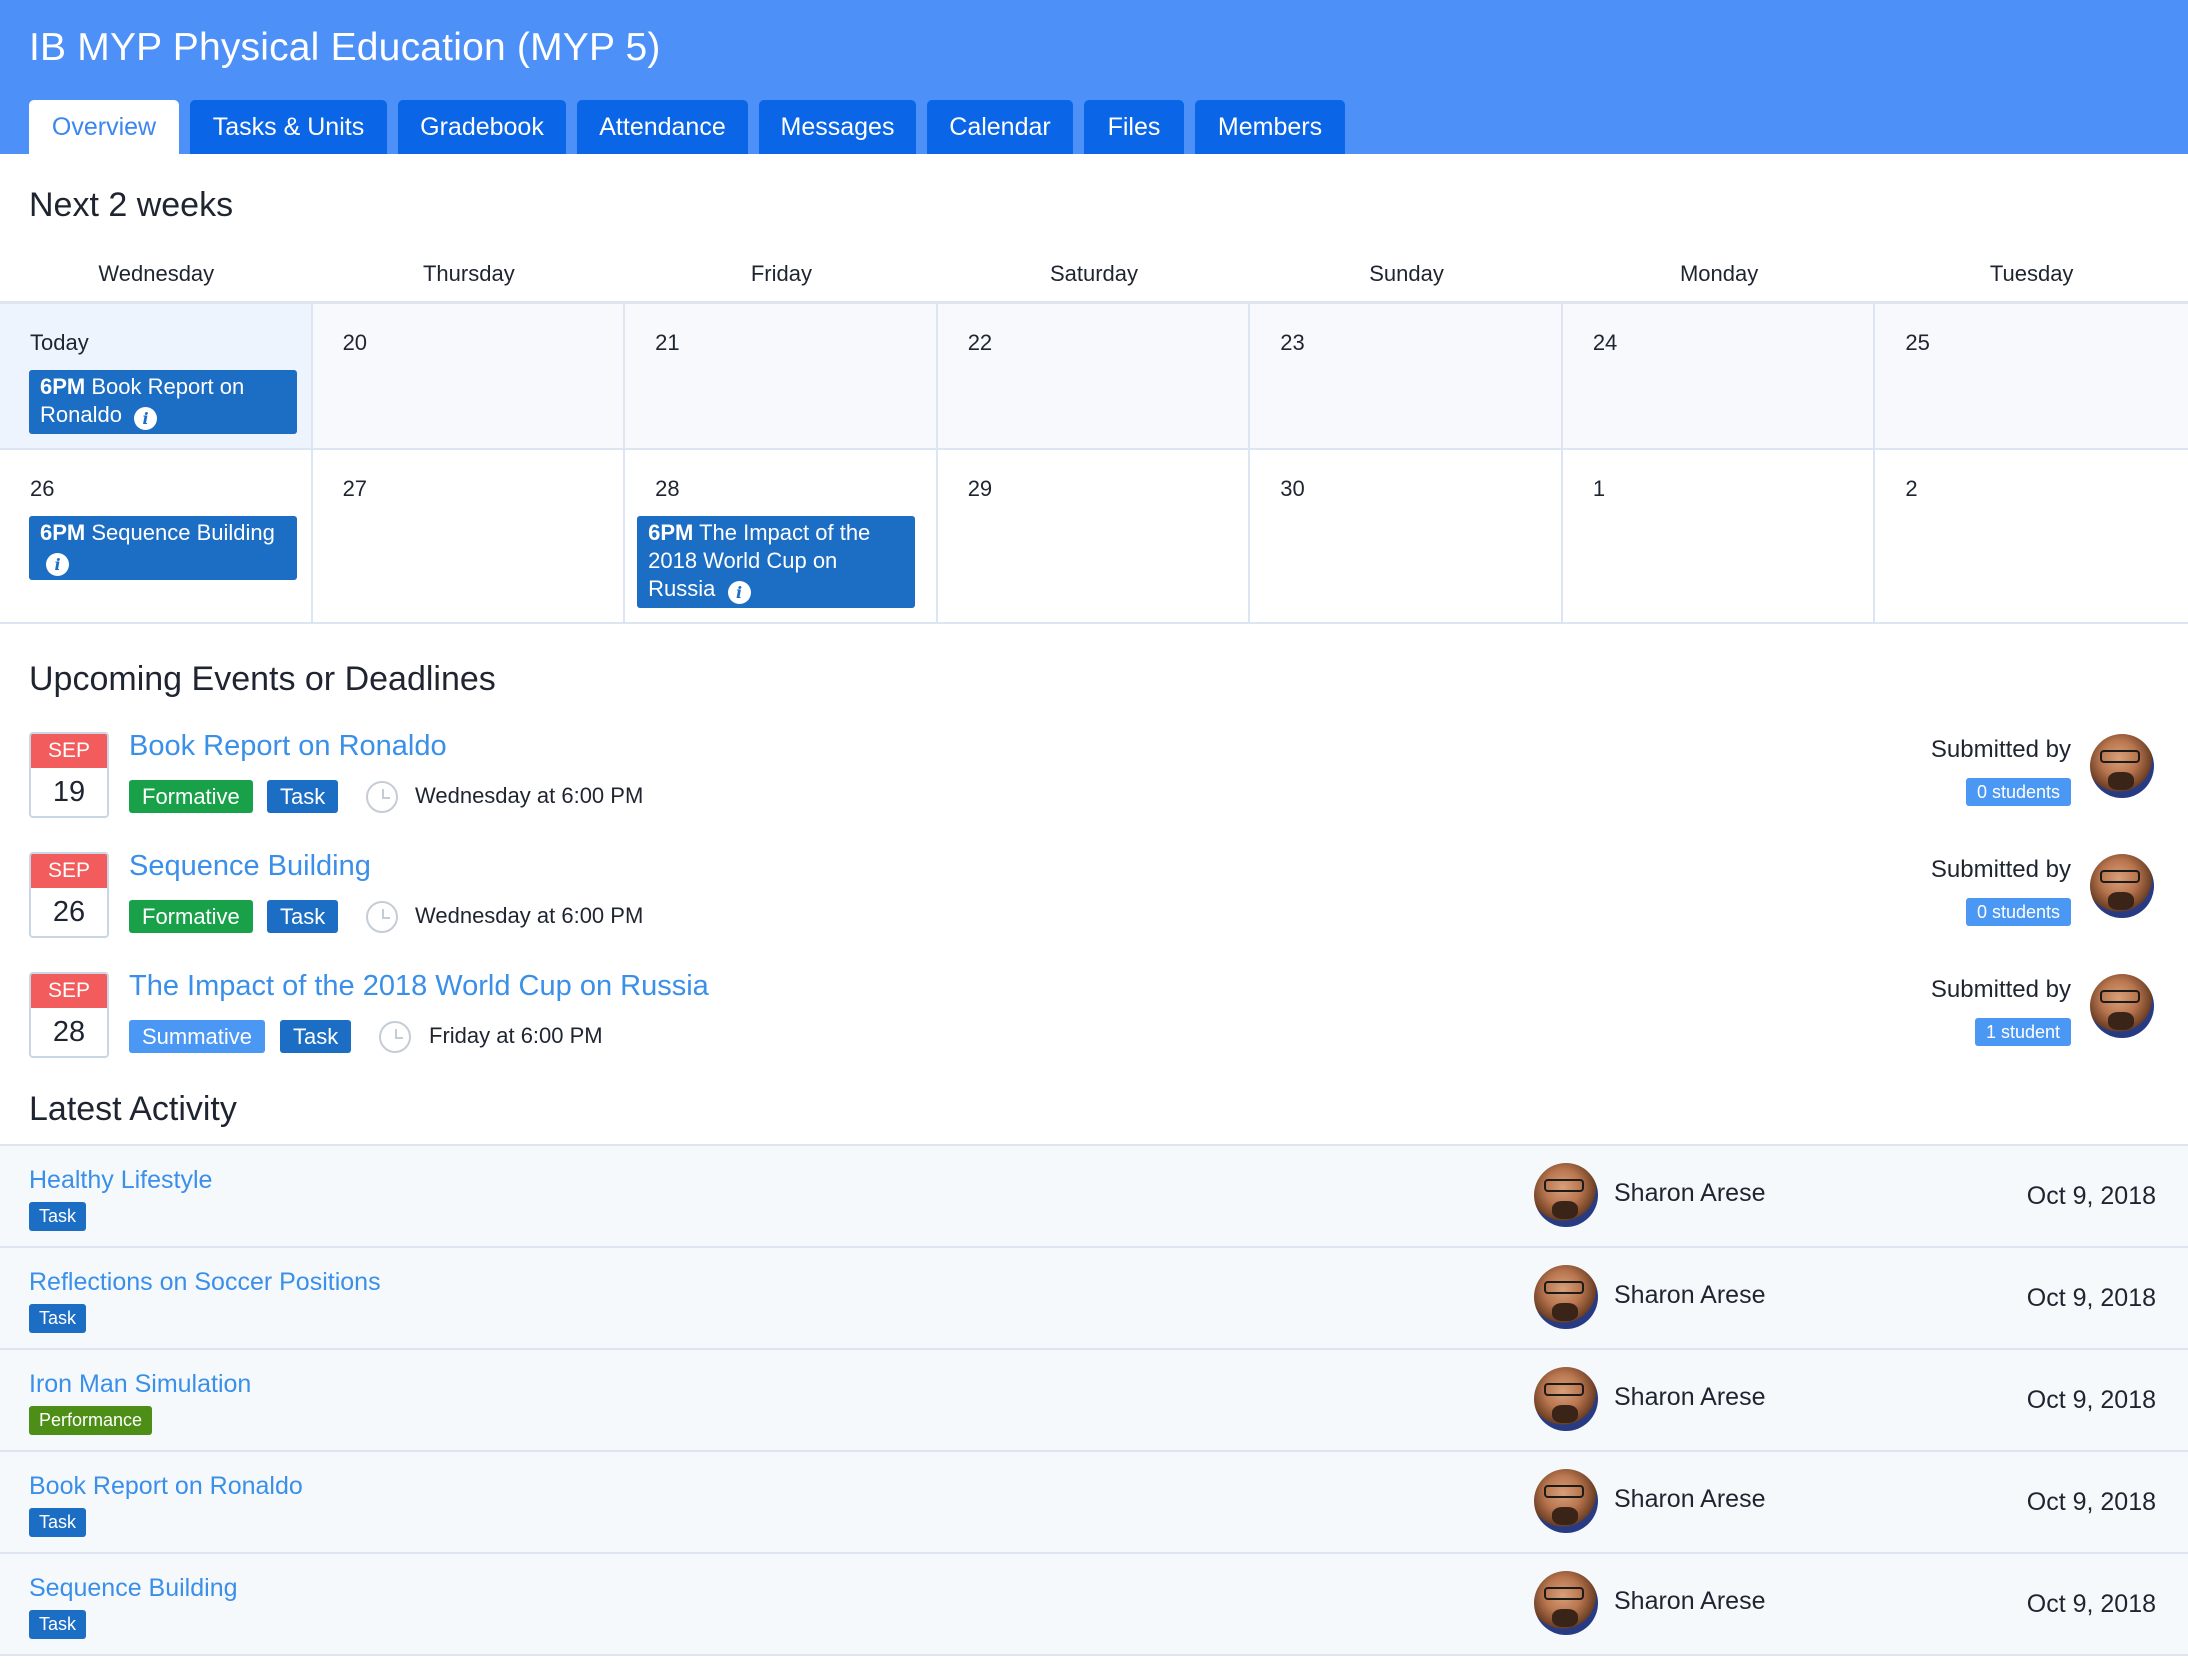  I want to click on tab-attendance: Attendance, so click(662, 127).